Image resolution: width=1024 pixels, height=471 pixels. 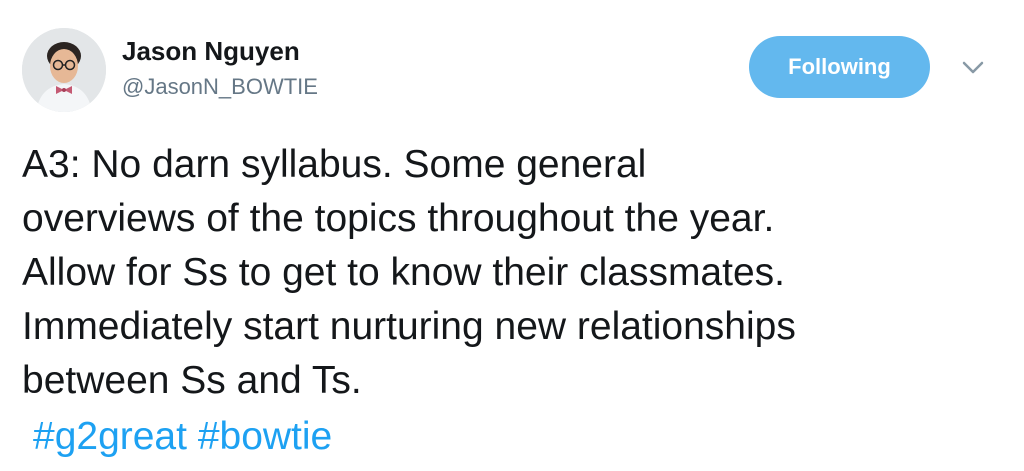 I want to click on avatar, so click(x=64, y=70).